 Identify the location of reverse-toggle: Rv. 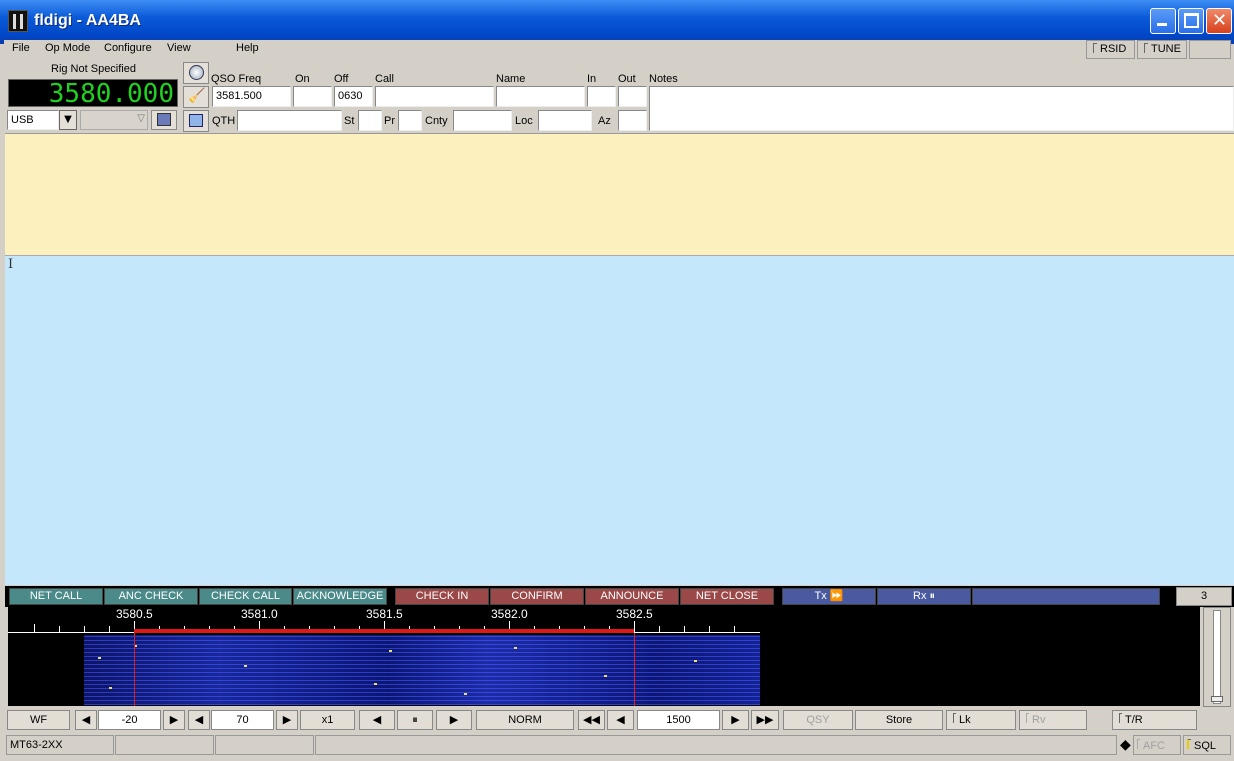
(1053, 720).